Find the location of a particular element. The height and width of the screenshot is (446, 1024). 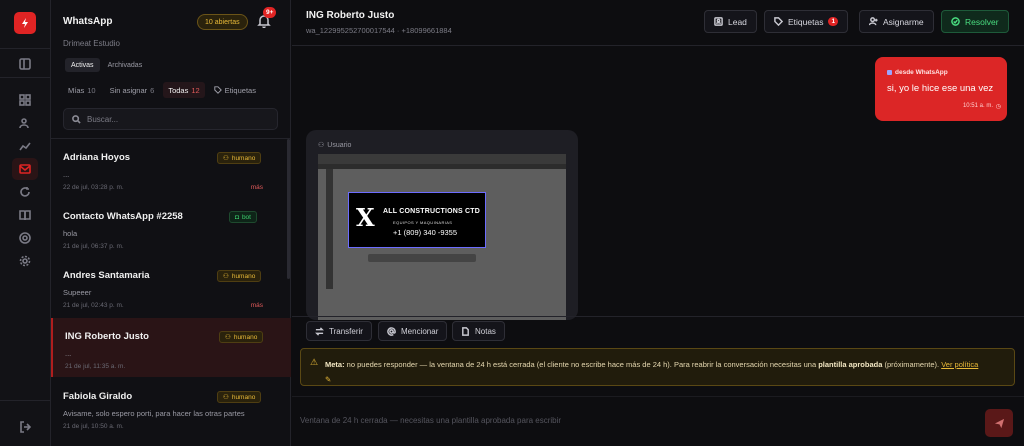

filter-etiquetas: Etiquetas is located at coordinates (235, 90).